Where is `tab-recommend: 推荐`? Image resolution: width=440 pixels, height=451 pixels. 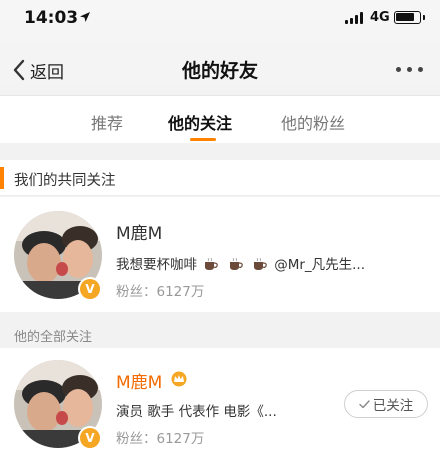
tab-recommend: 推荐 is located at coordinates (107, 122).